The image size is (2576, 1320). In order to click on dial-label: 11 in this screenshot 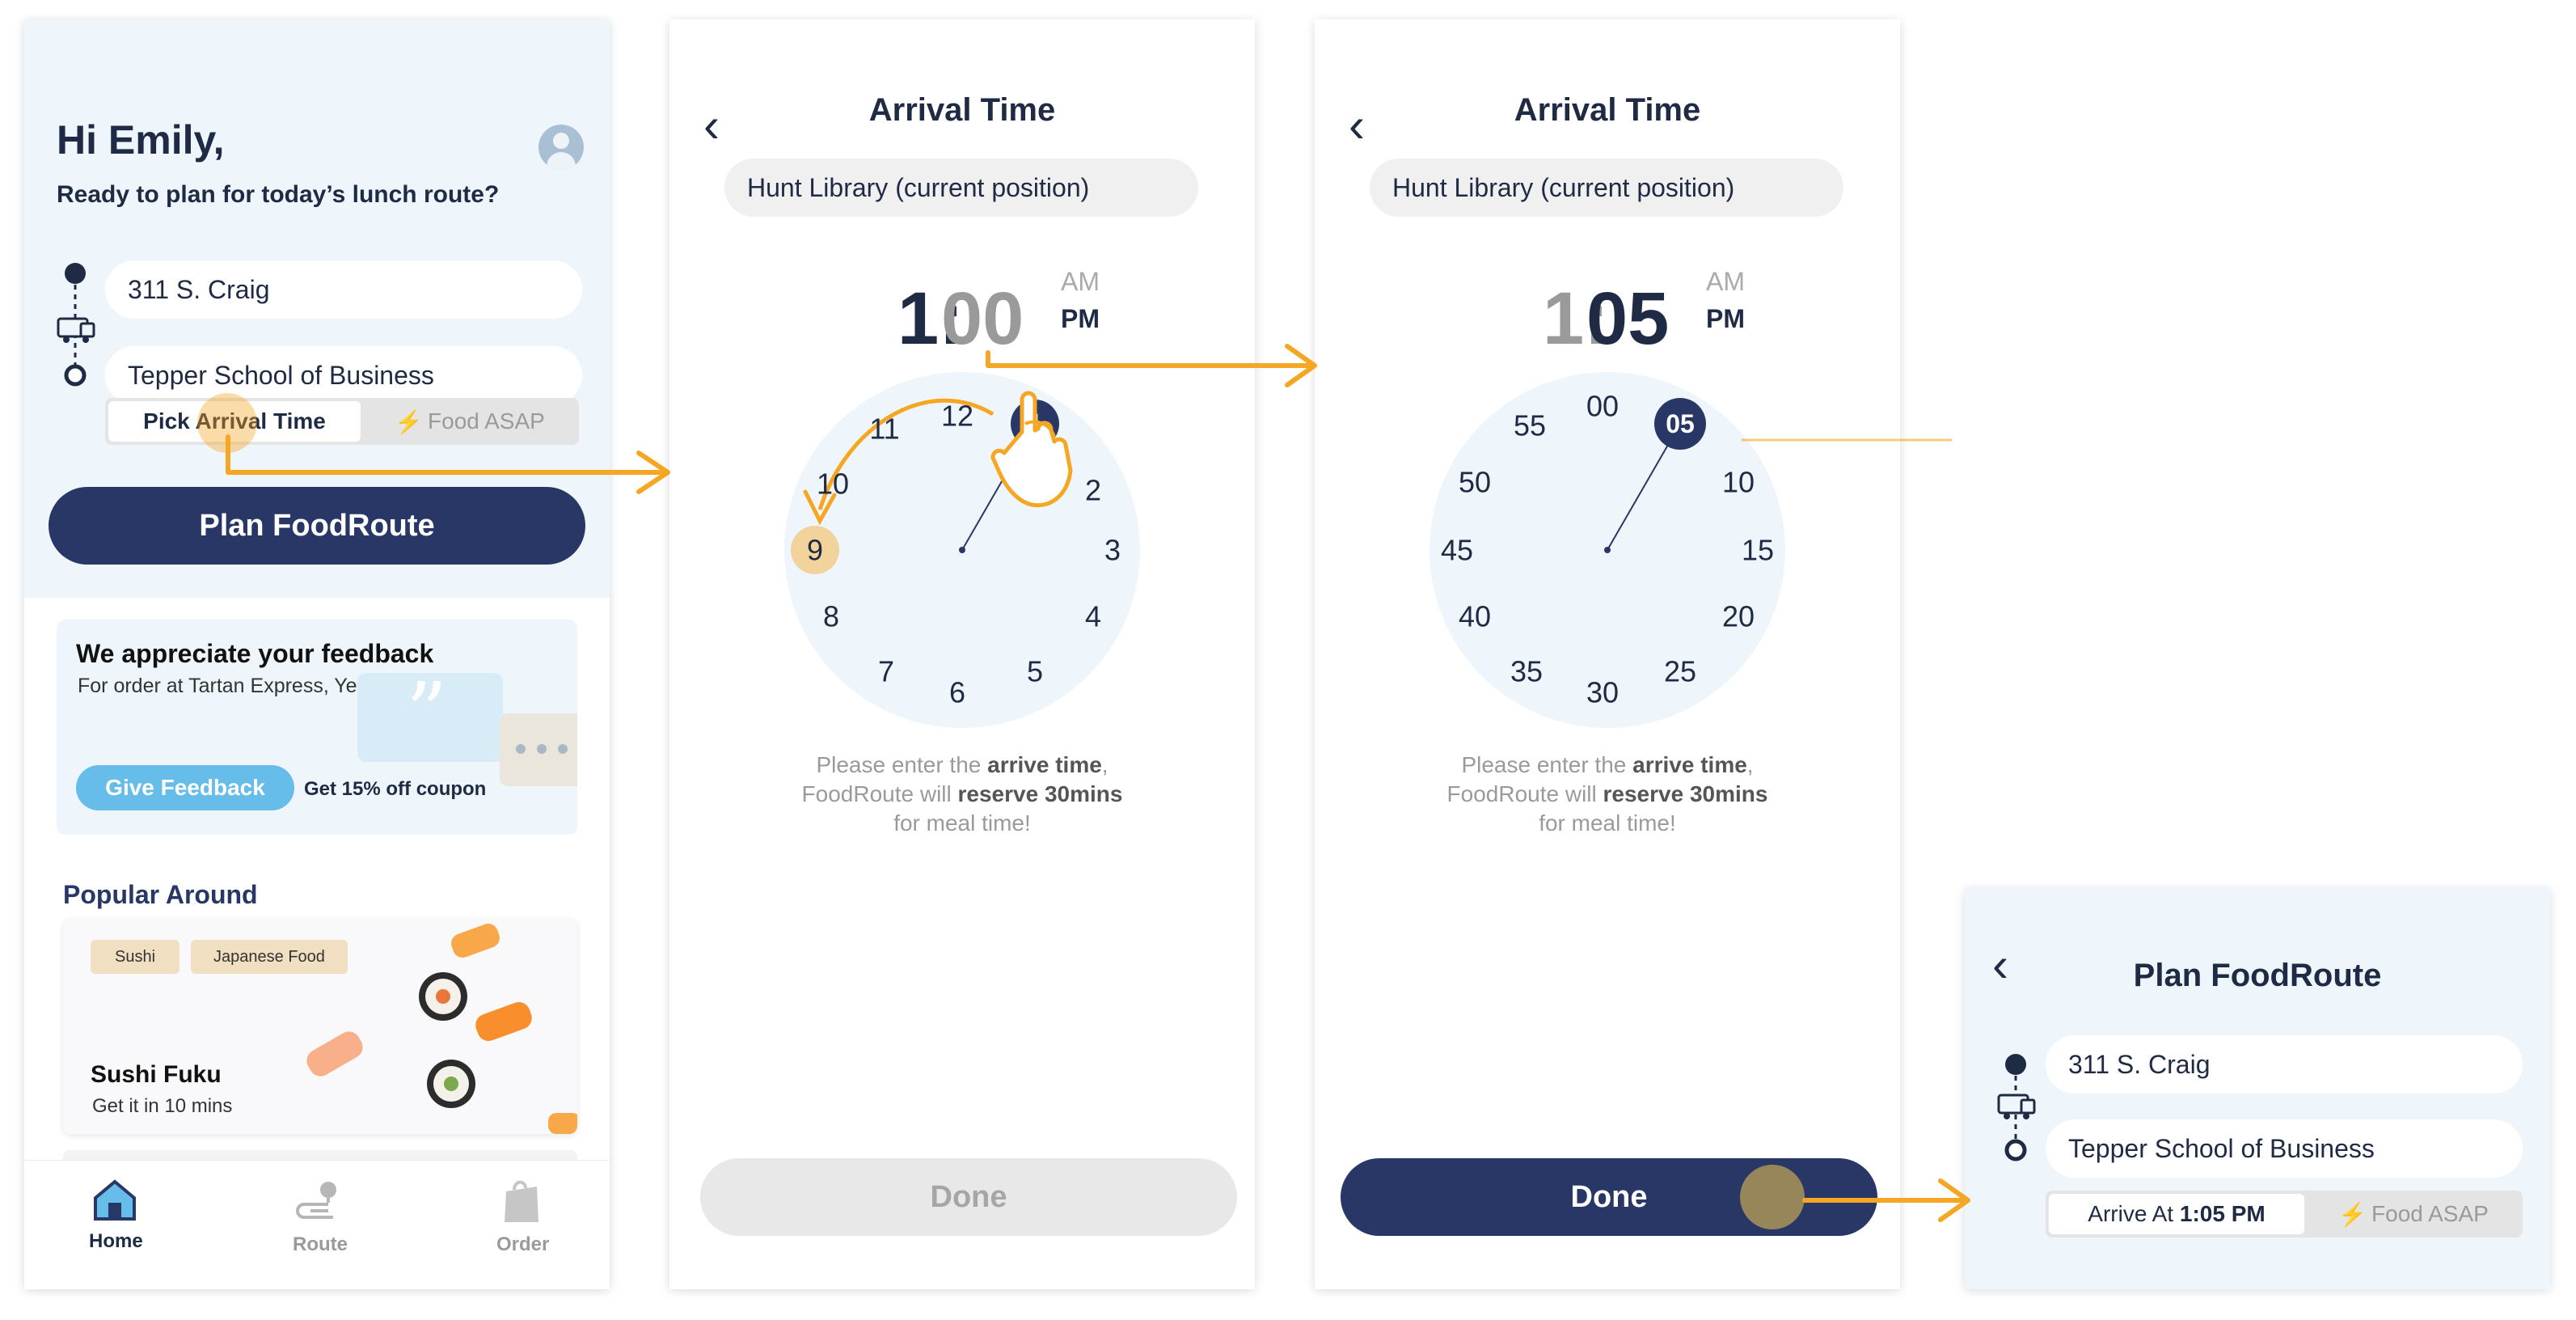, I will do `click(884, 429)`.